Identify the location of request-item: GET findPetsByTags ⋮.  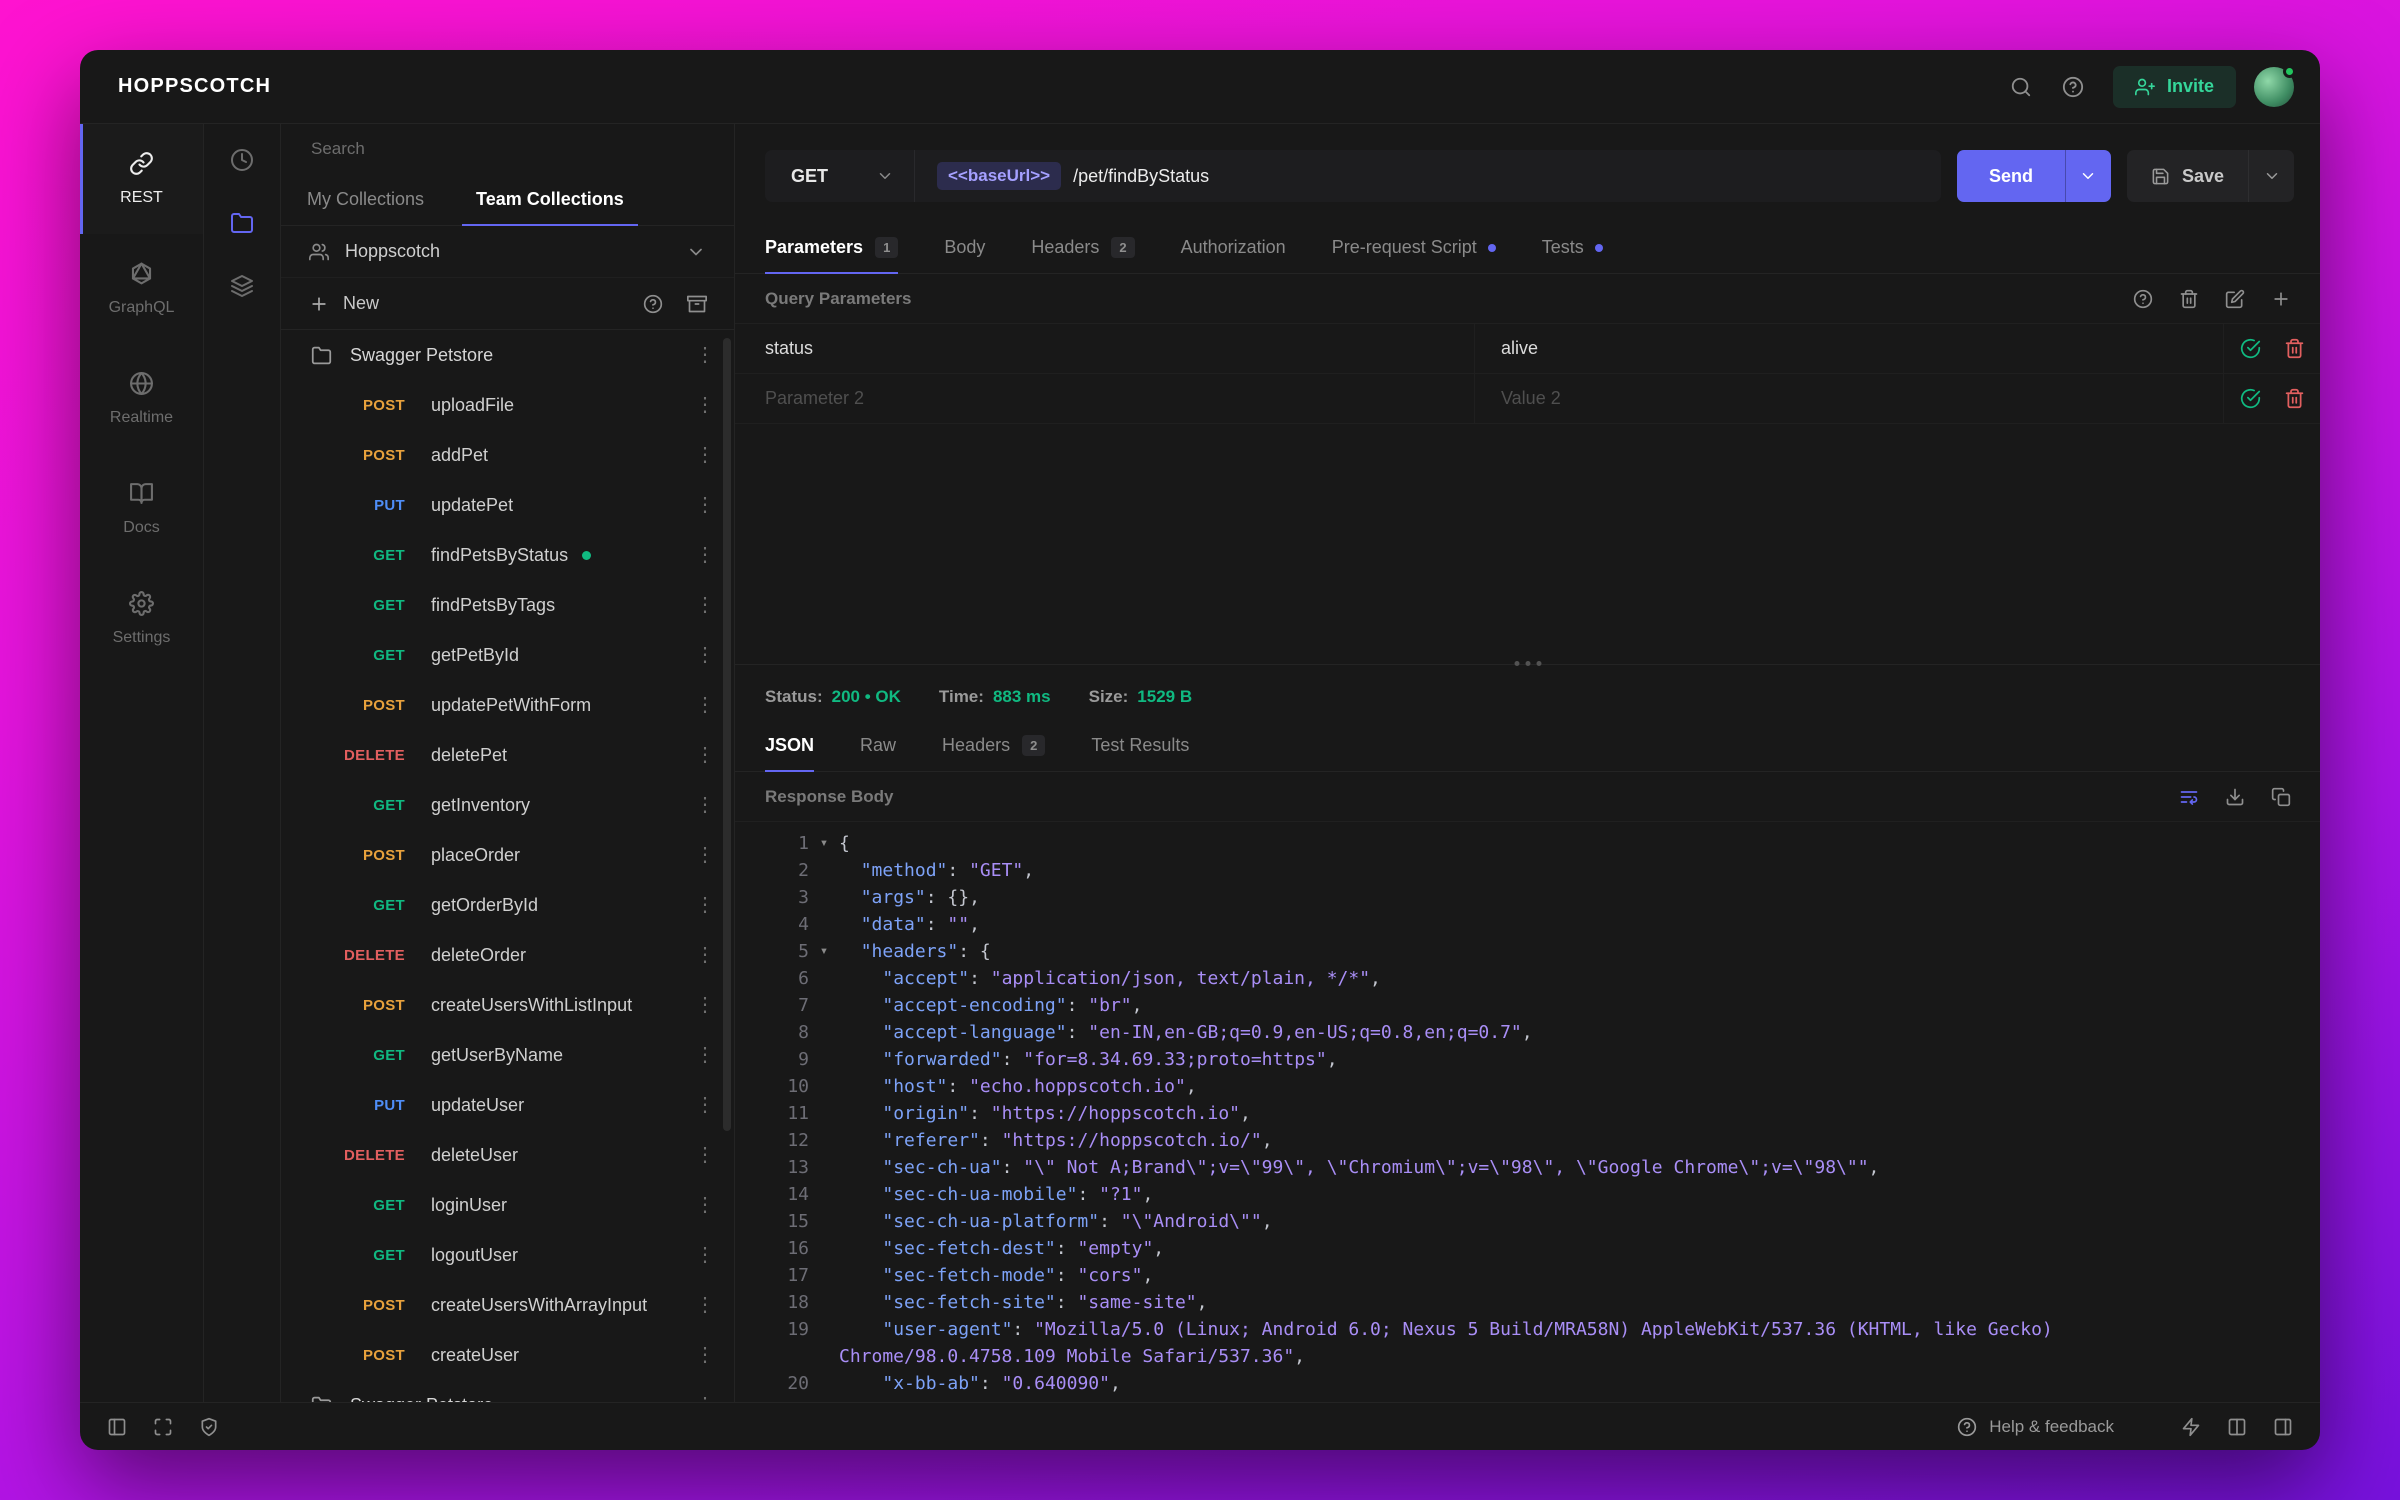
(507, 605).